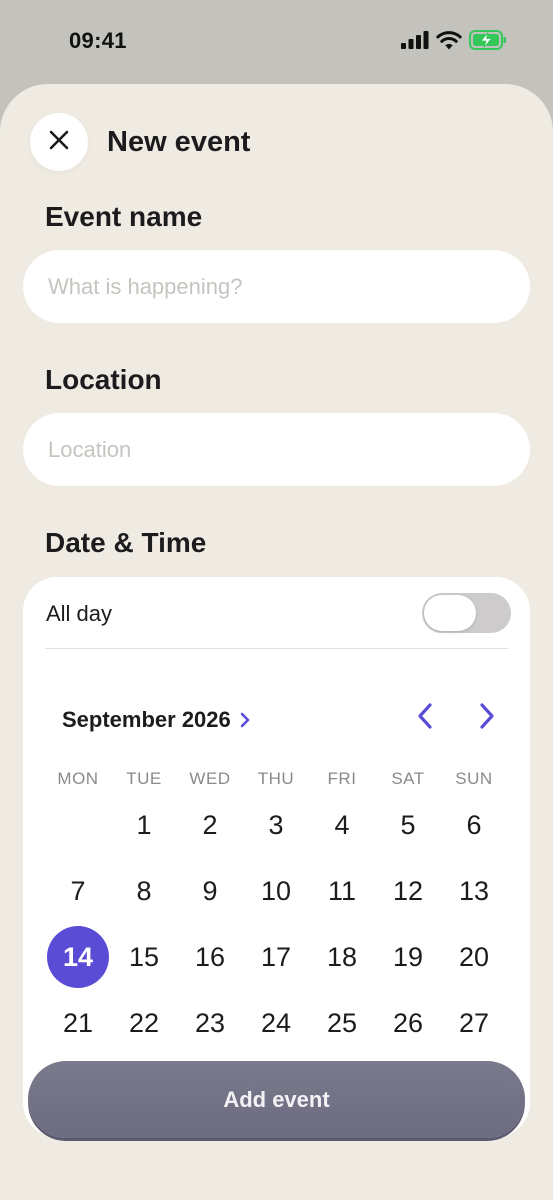  Describe the element at coordinates (78, 957) in the screenshot. I see `calendar-day-selected: 14` at that location.